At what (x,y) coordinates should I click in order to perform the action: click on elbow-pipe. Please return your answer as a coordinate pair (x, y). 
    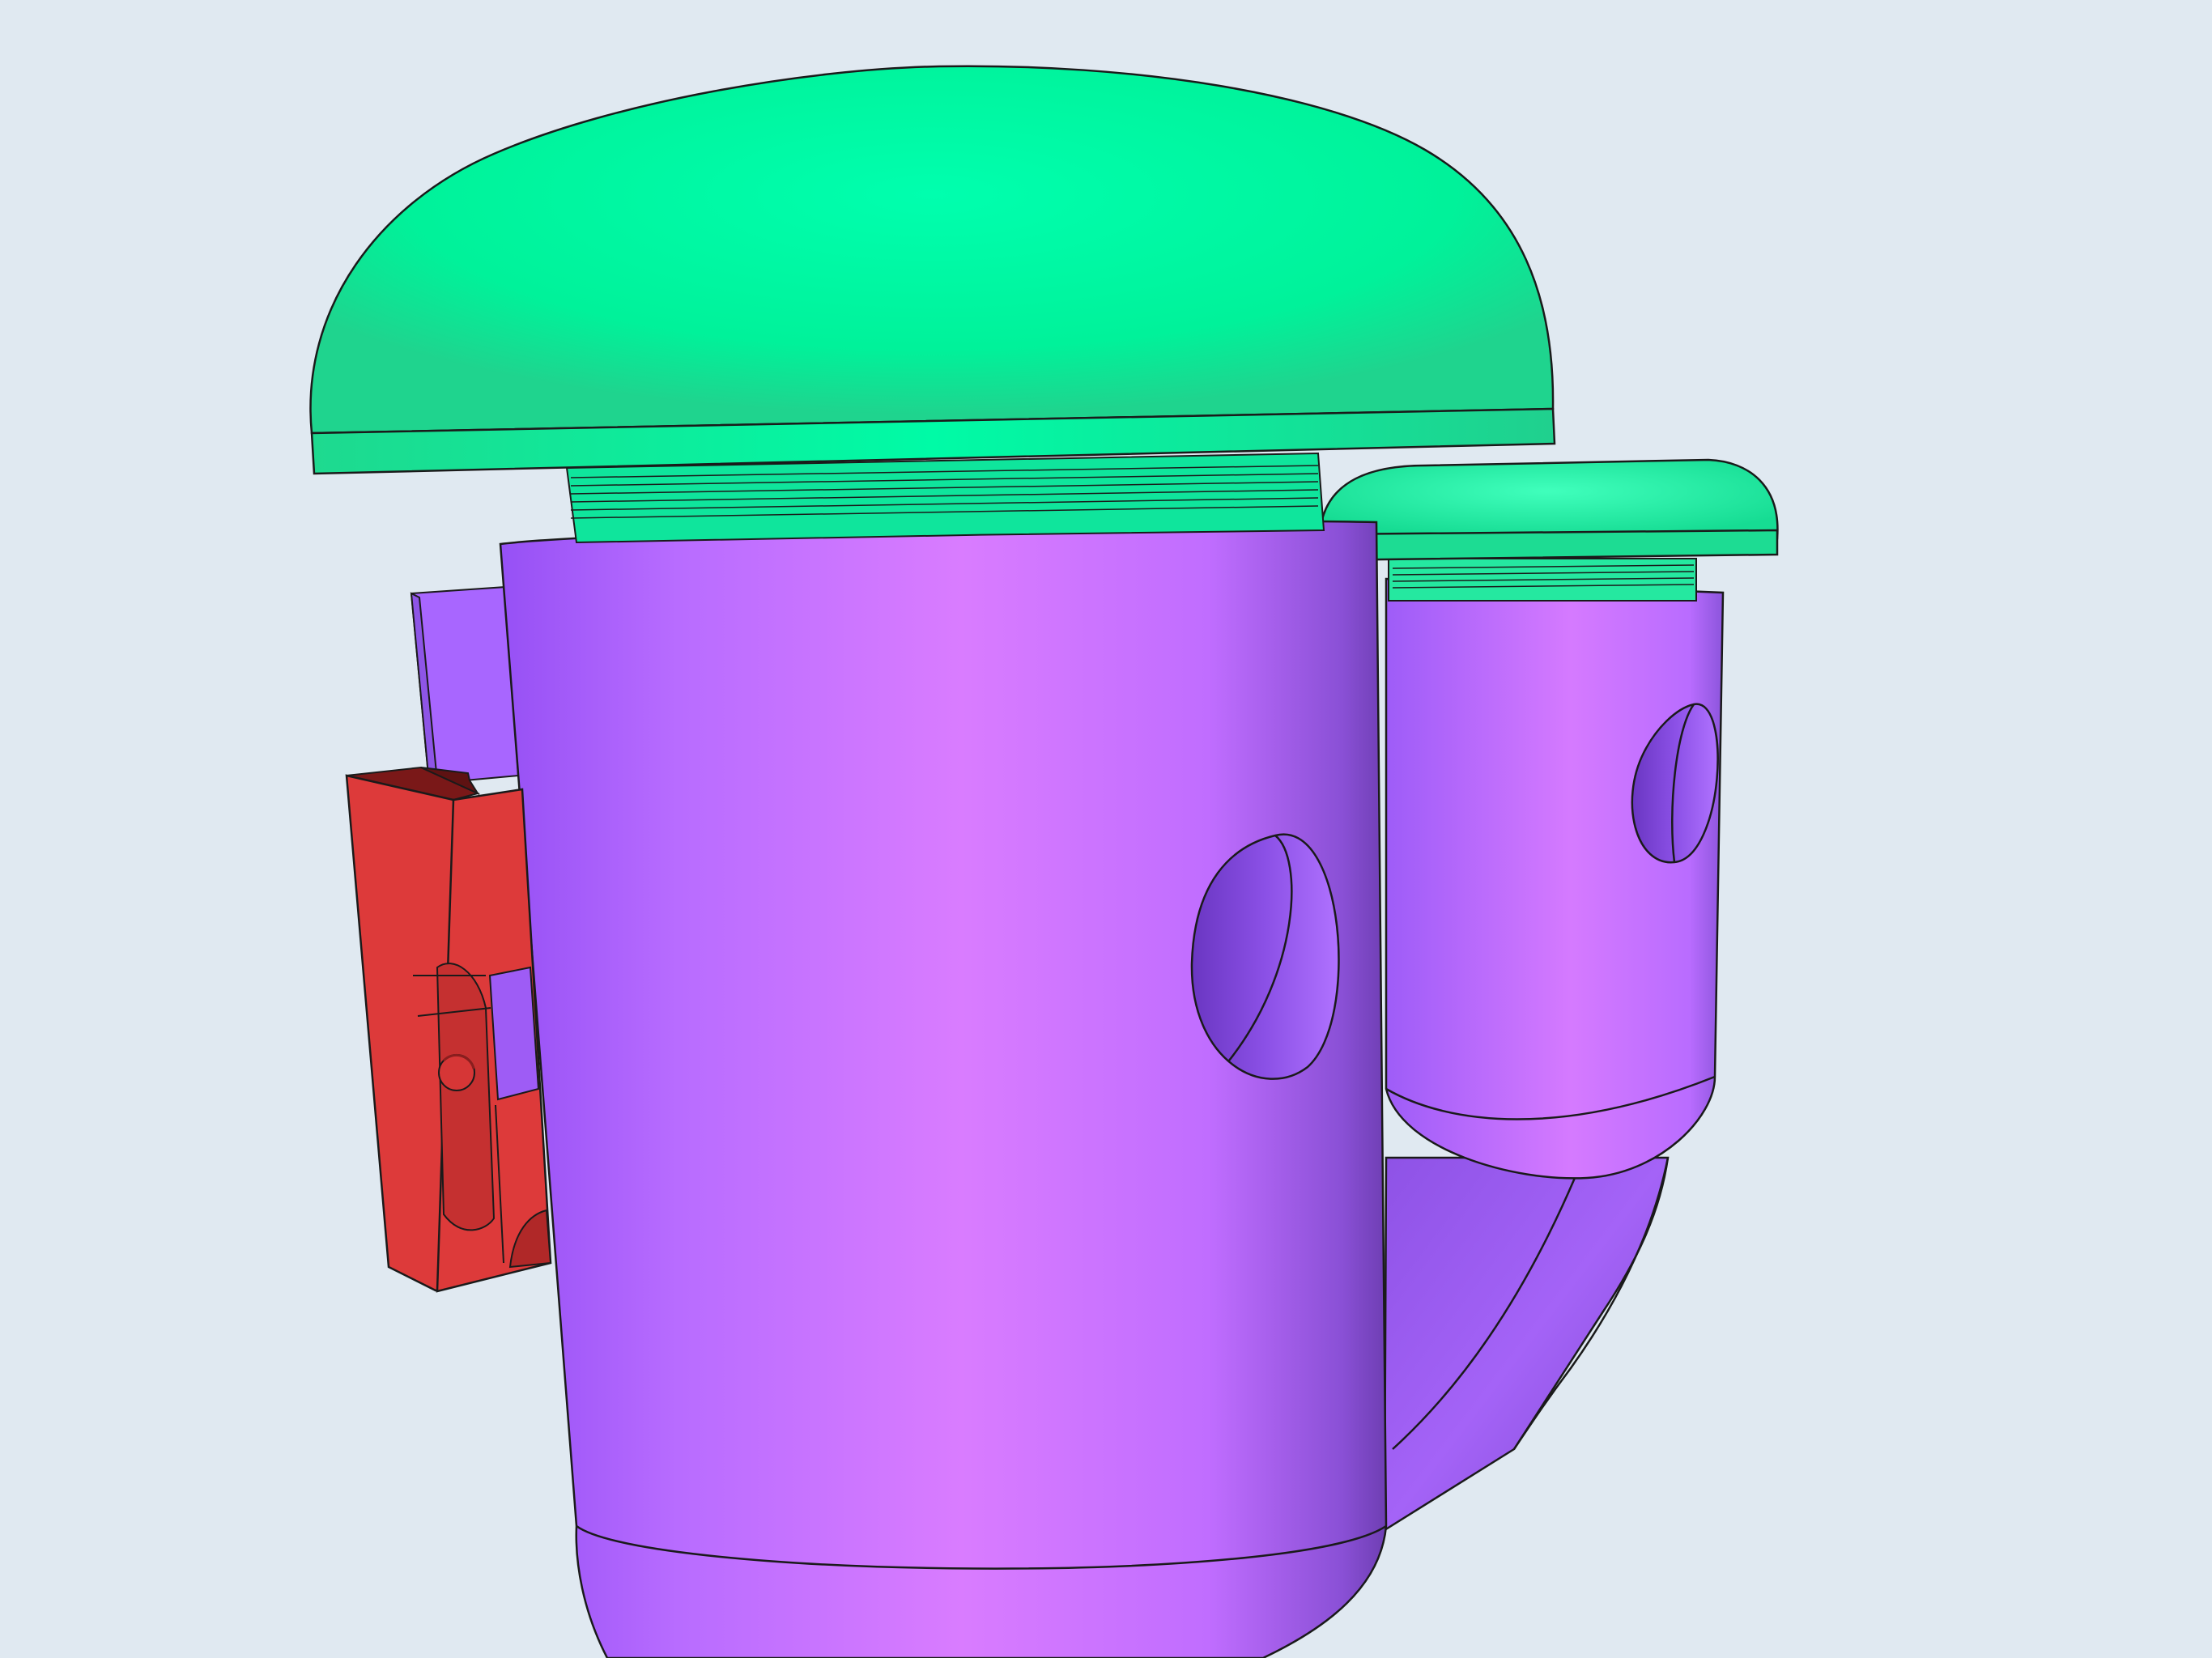
    Looking at the image, I should click on (1527, 1344).